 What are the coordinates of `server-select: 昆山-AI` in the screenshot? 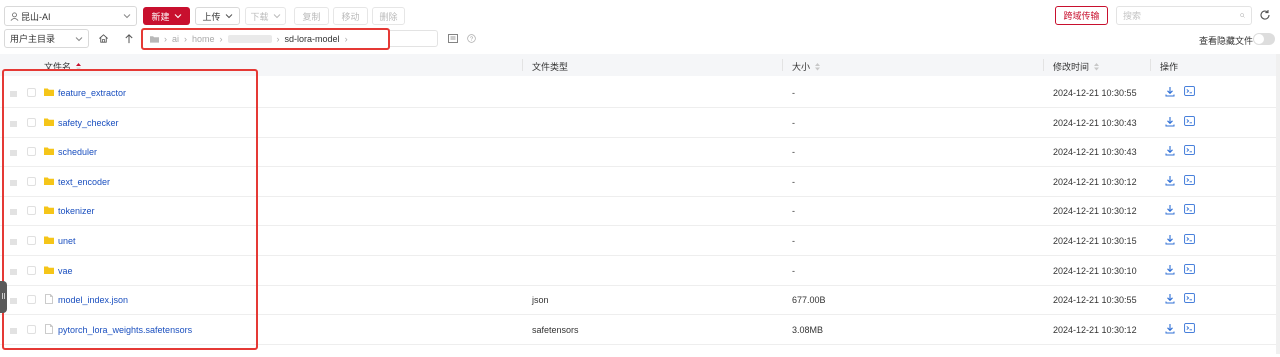 It's located at (70, 16).